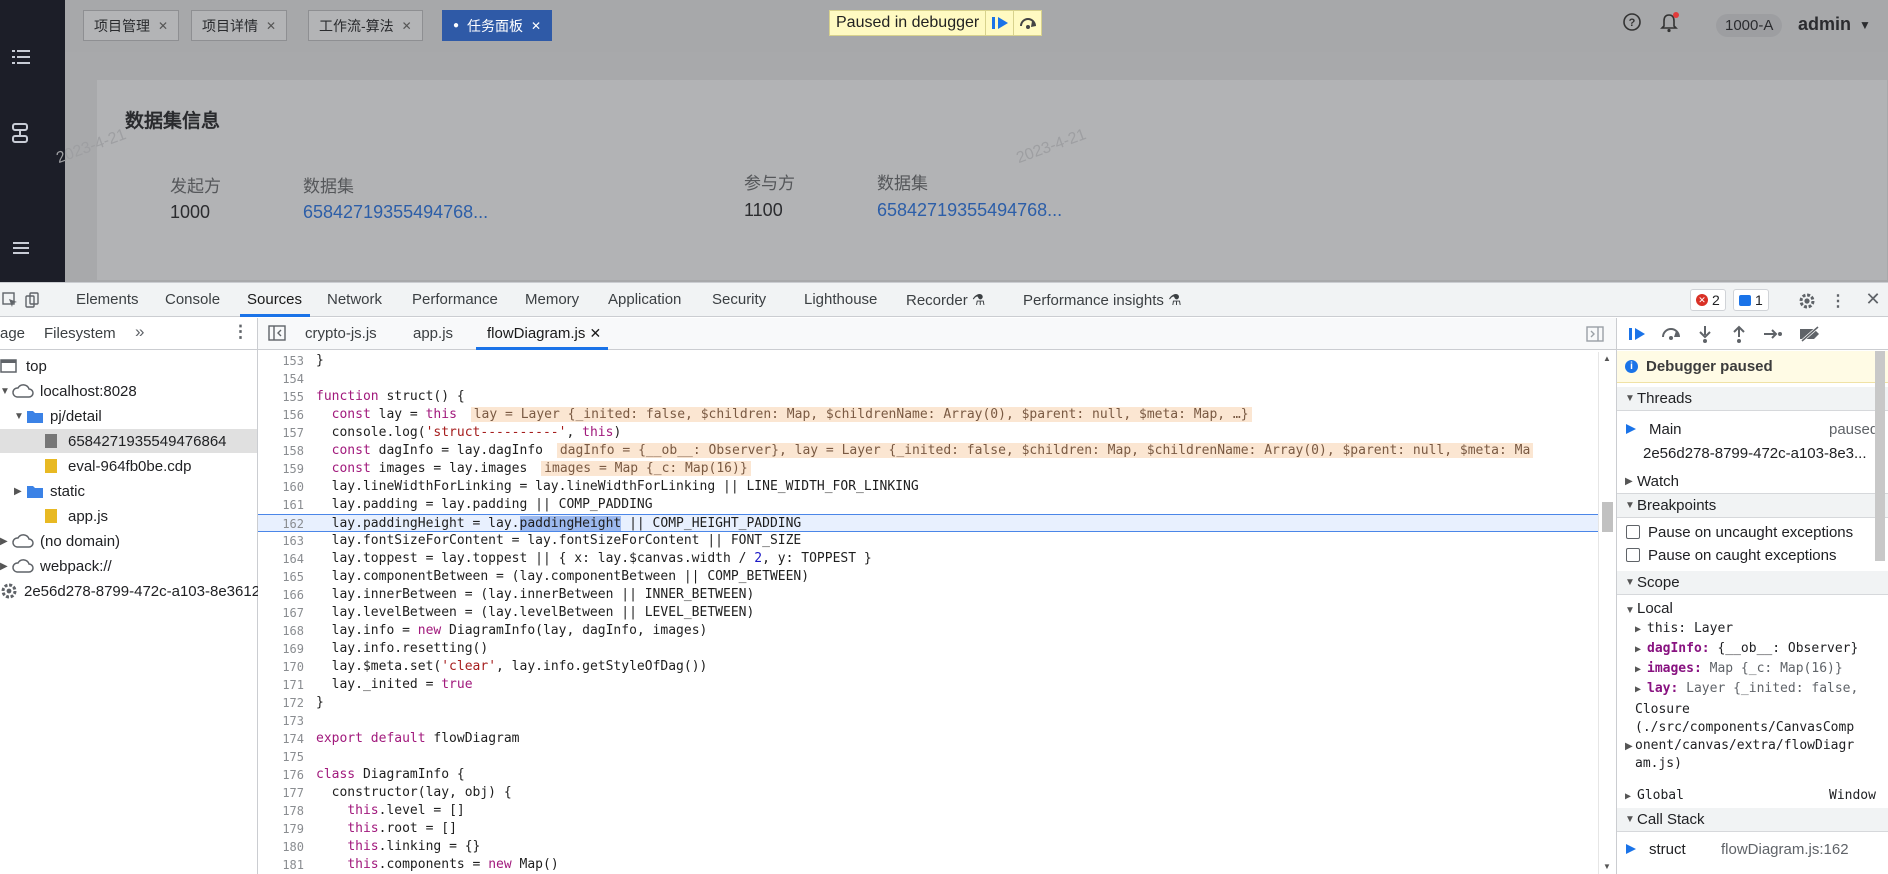 The image size is (1888, 874). What do you see at coordinates (130, 591) in the screenshot?
I see `tree-item-worker: 2e56d278-8799-472c-a103-8e3612` at bounding box center [130, 591].